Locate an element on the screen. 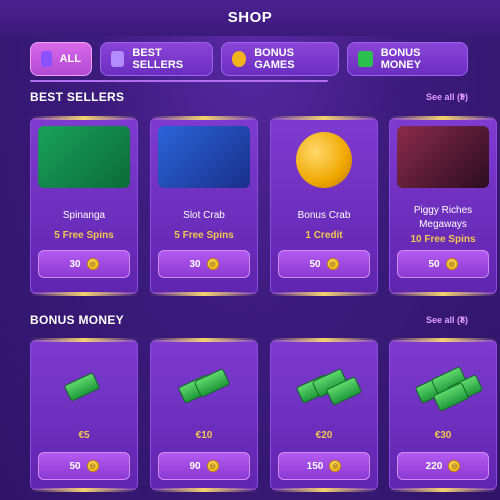 The image size is (500, 500). money-amount: €20 is located at coordinates (324, 435).